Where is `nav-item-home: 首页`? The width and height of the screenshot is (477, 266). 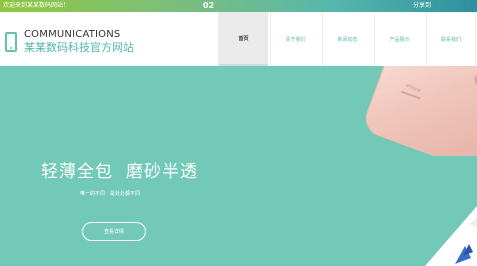
nav-item-home: 首页 is located at coordinates (243, 39).